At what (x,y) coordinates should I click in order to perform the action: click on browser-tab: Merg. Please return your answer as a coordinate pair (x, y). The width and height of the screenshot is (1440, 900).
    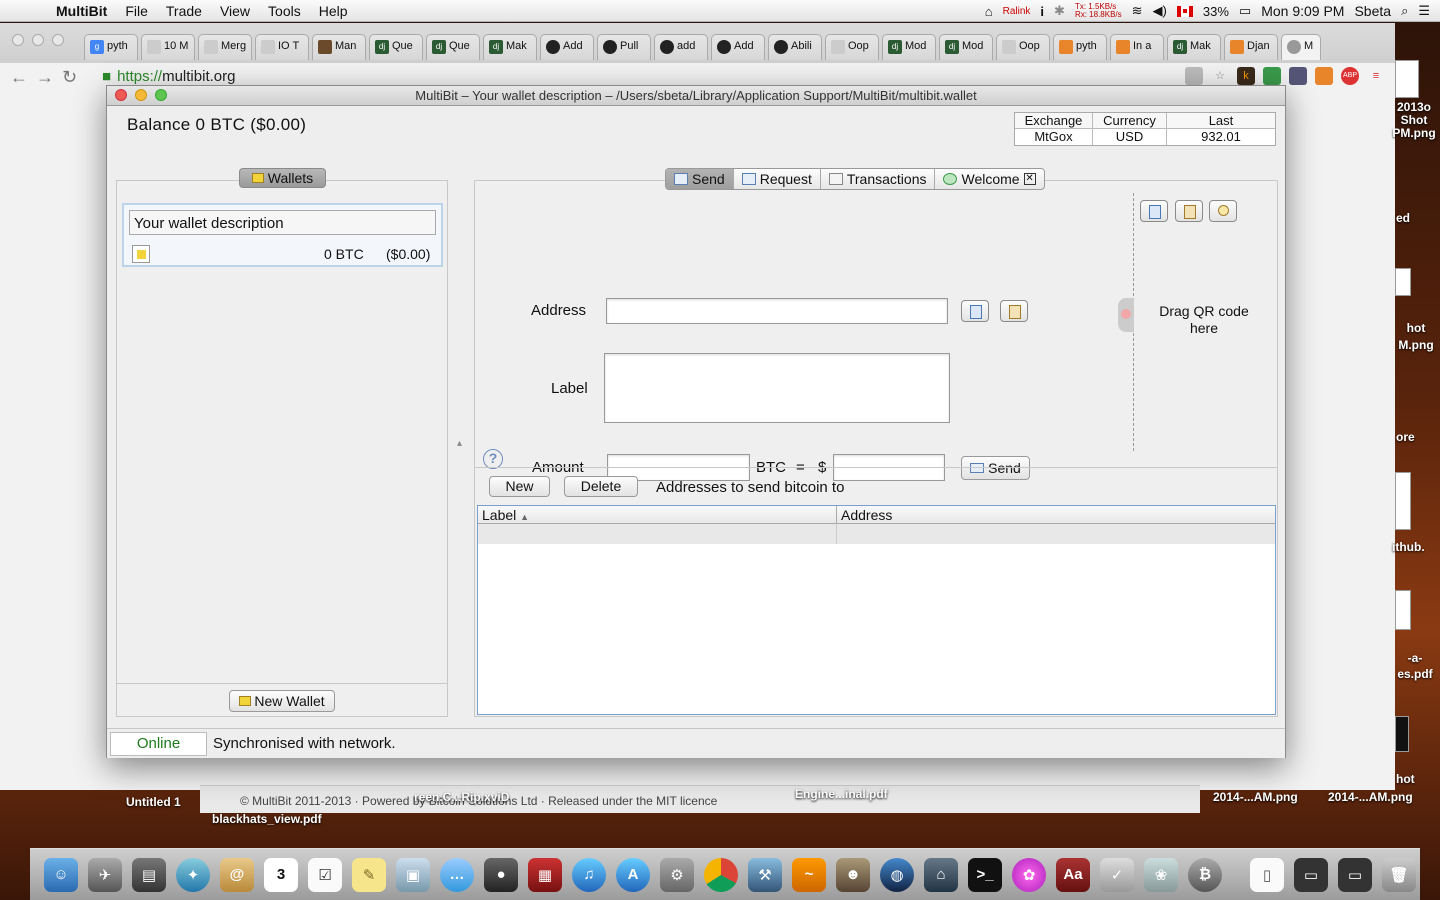
    Looking at the image, I should click on (225, 47).